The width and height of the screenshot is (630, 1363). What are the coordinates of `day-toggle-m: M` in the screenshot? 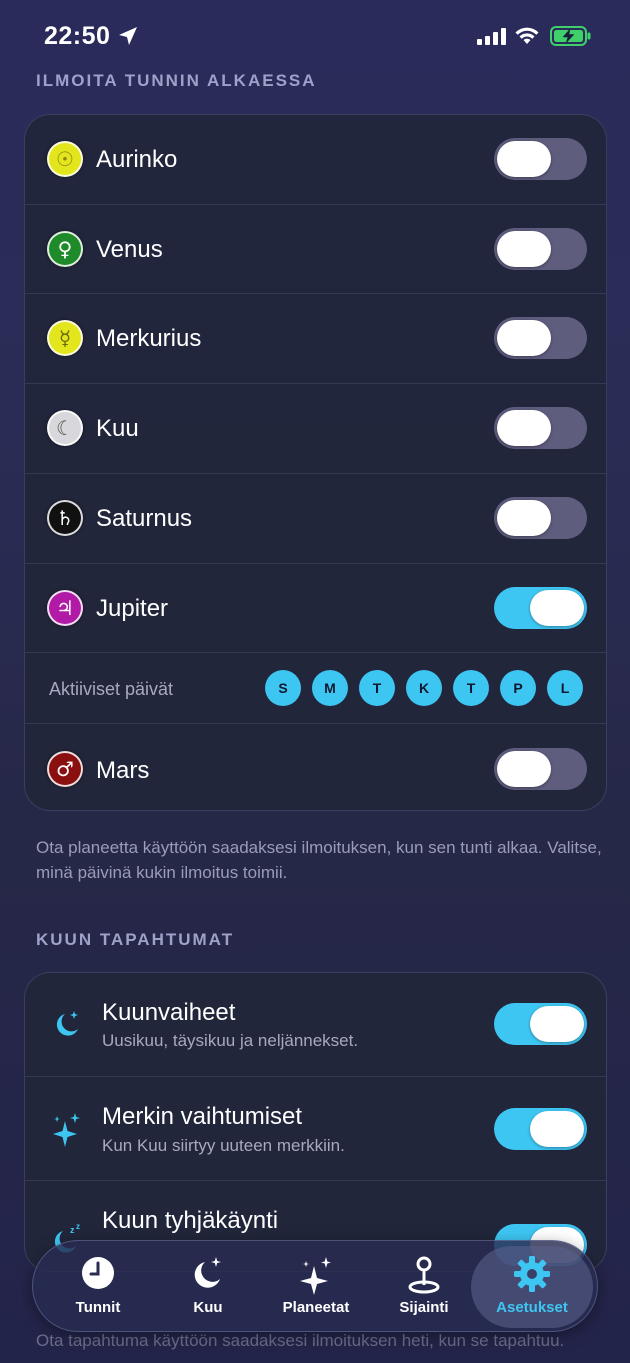 It's located at (330, 688).